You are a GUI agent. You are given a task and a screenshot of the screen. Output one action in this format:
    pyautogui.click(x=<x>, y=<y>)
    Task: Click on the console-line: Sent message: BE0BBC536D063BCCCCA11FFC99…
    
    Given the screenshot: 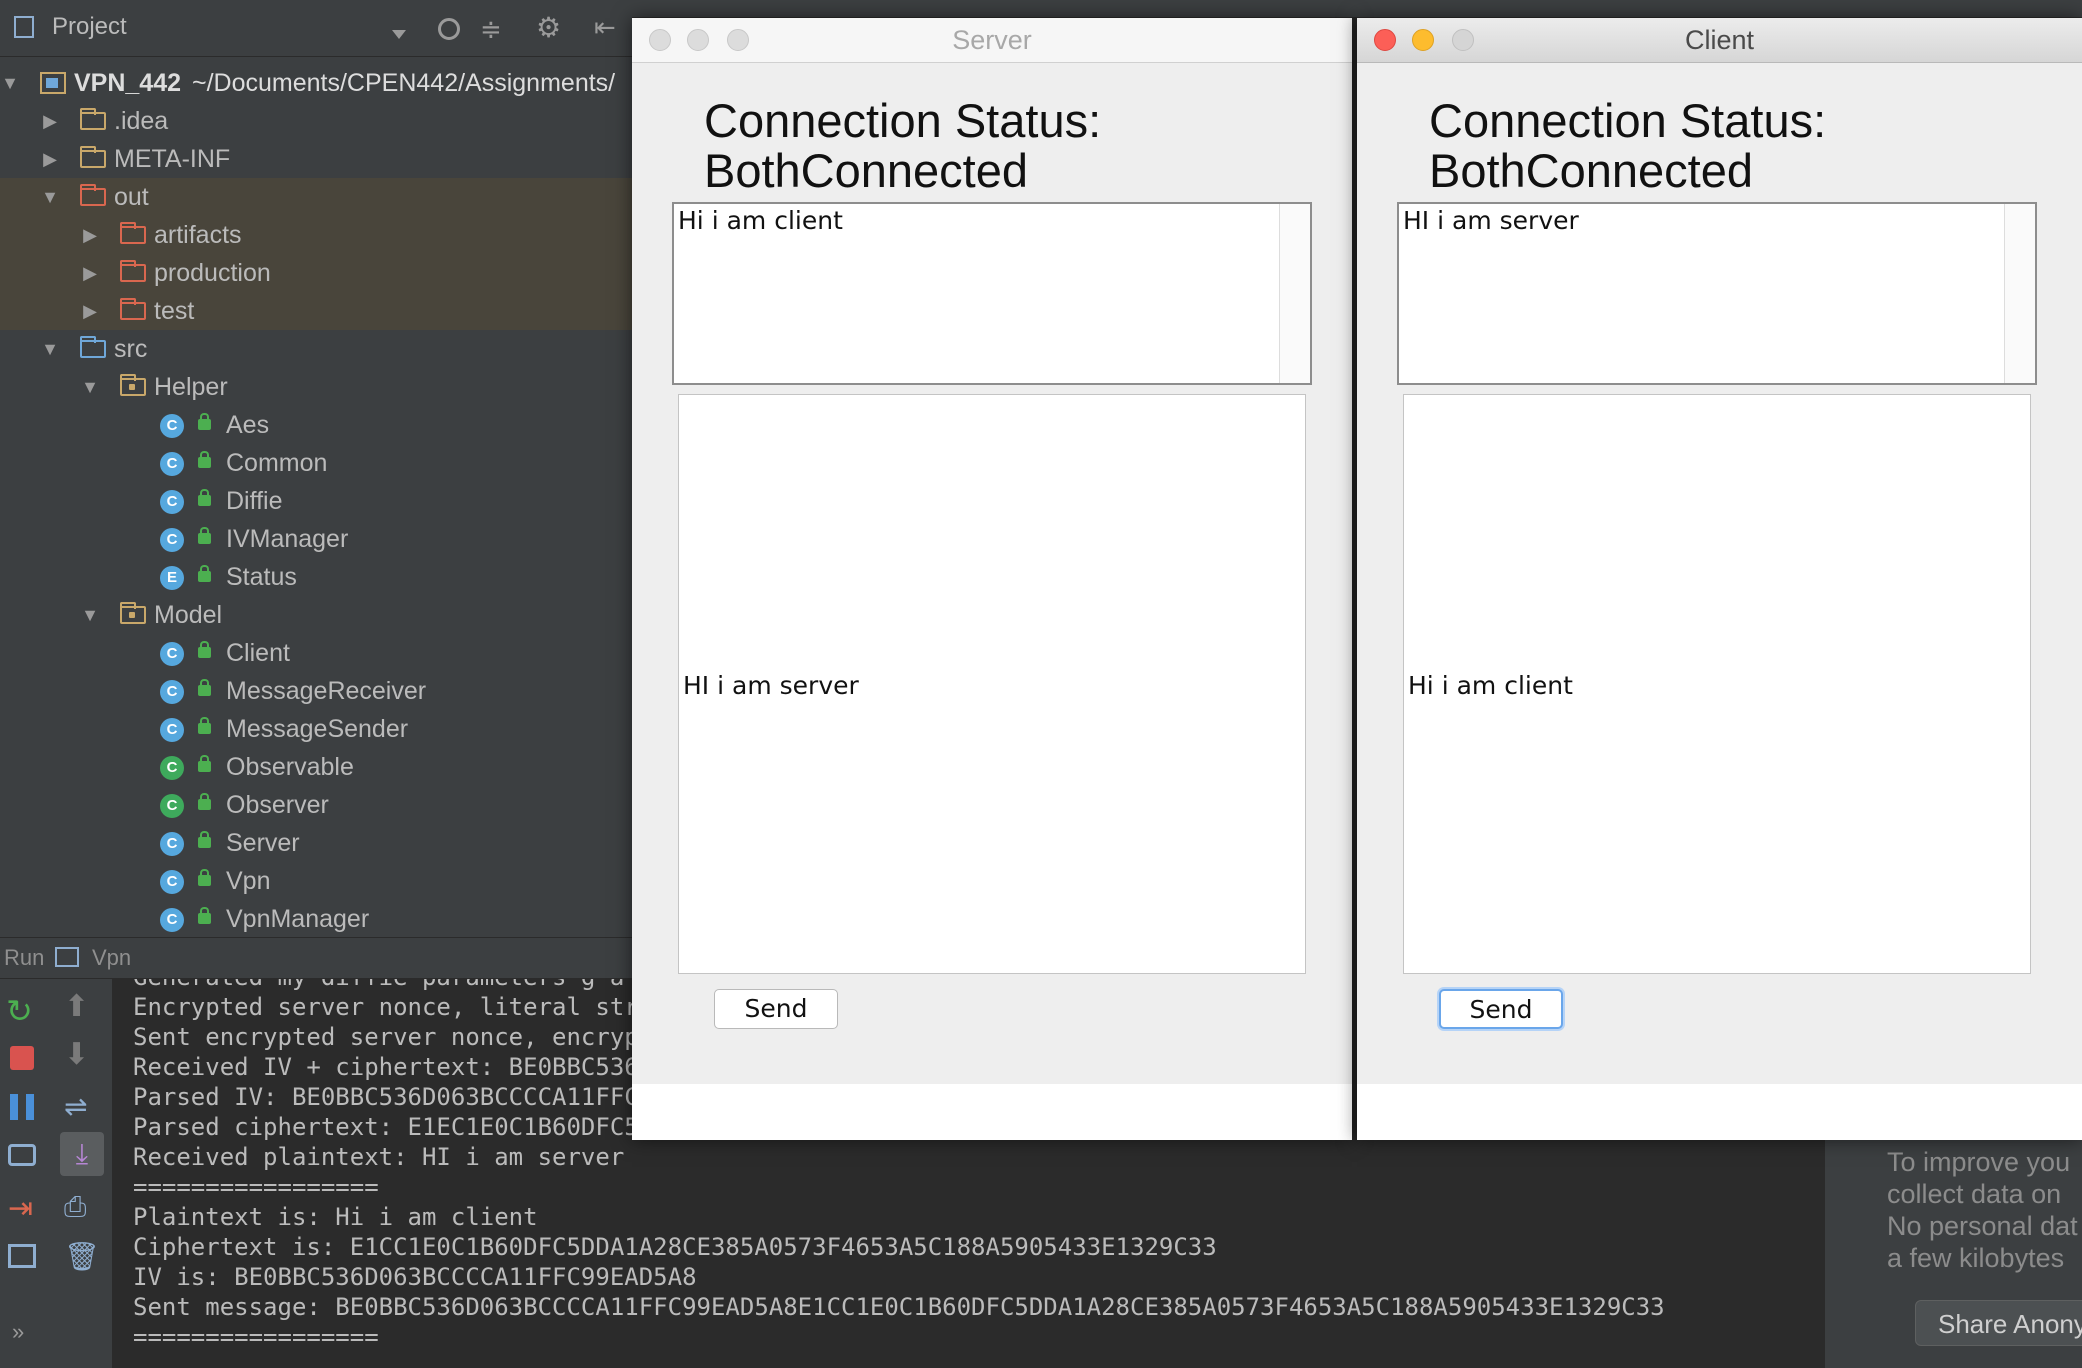 What is the action you would take?
    pyautogui.click(x=899, y=1307)
    